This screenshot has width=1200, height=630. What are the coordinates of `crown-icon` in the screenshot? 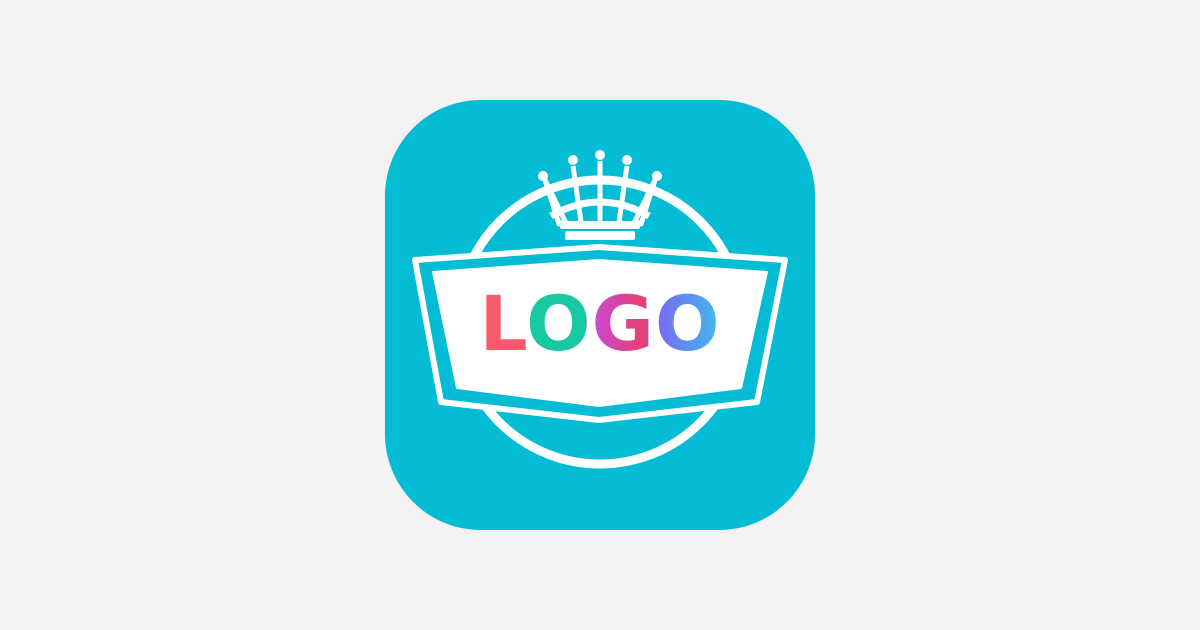 It's located at (600, 195).